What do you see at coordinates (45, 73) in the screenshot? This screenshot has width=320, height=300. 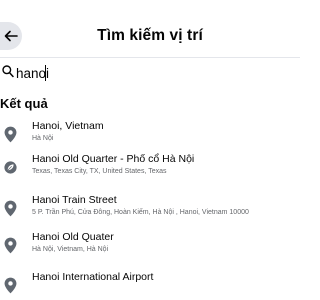 I see `text-cursor` at bounding box center [45, 73].